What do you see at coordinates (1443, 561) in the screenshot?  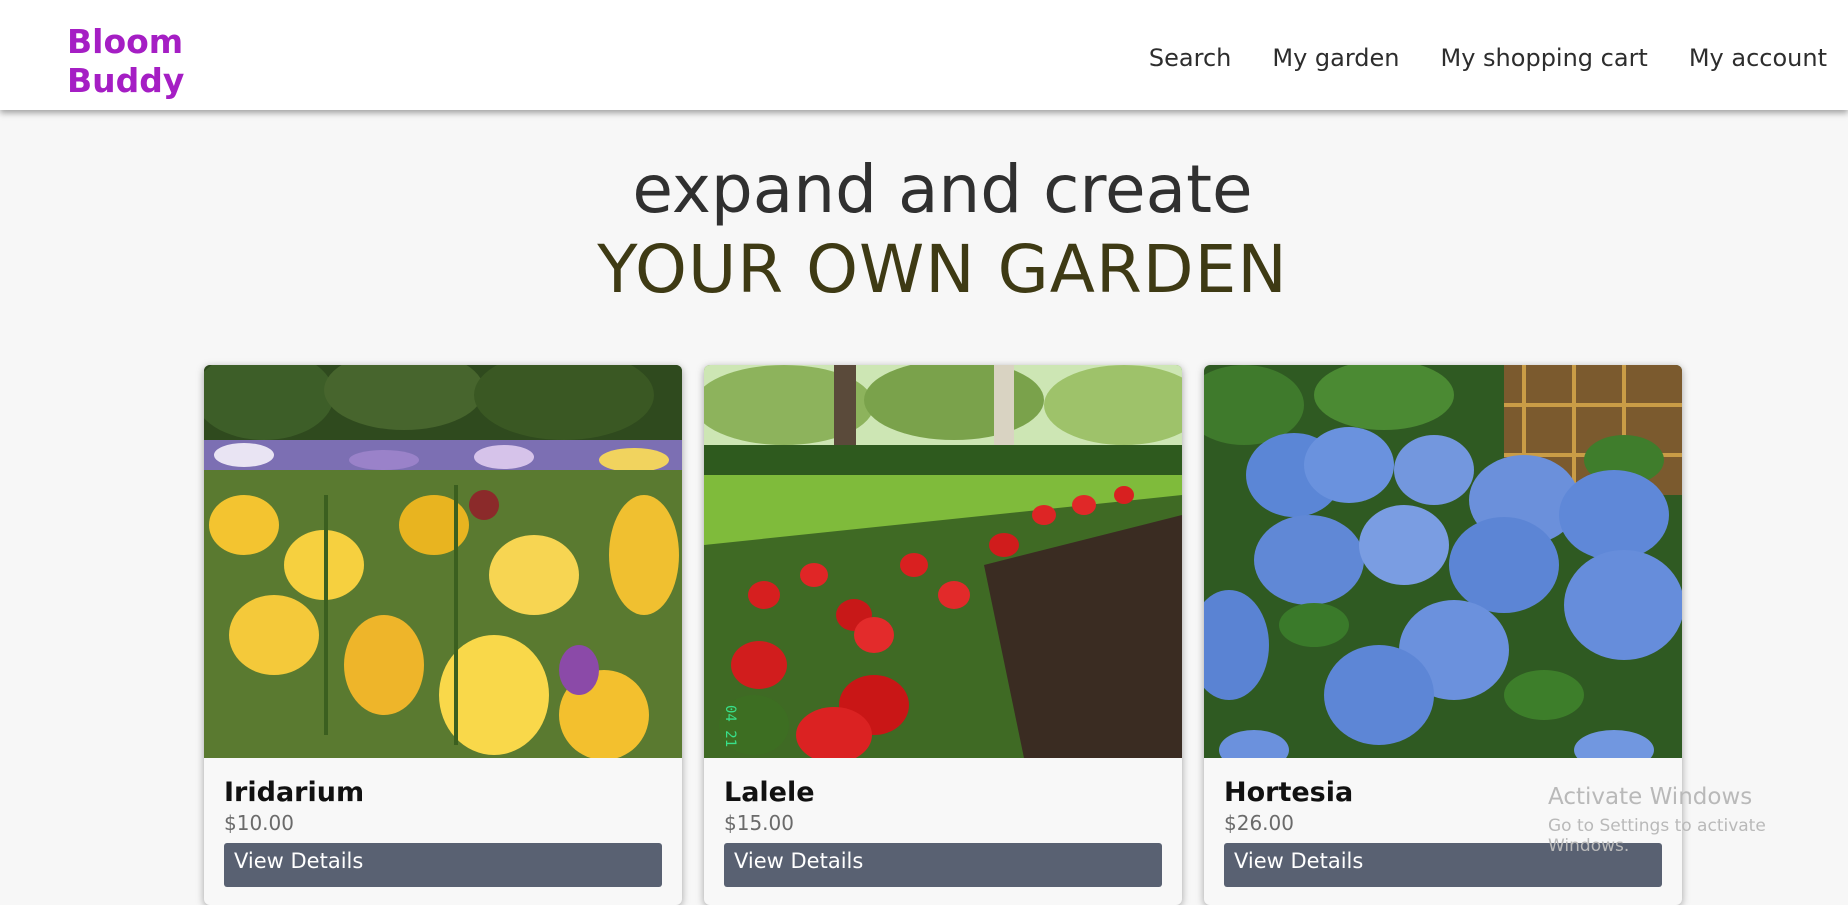 I see `product-image-hortesia` at bounding box center [1443, 561].